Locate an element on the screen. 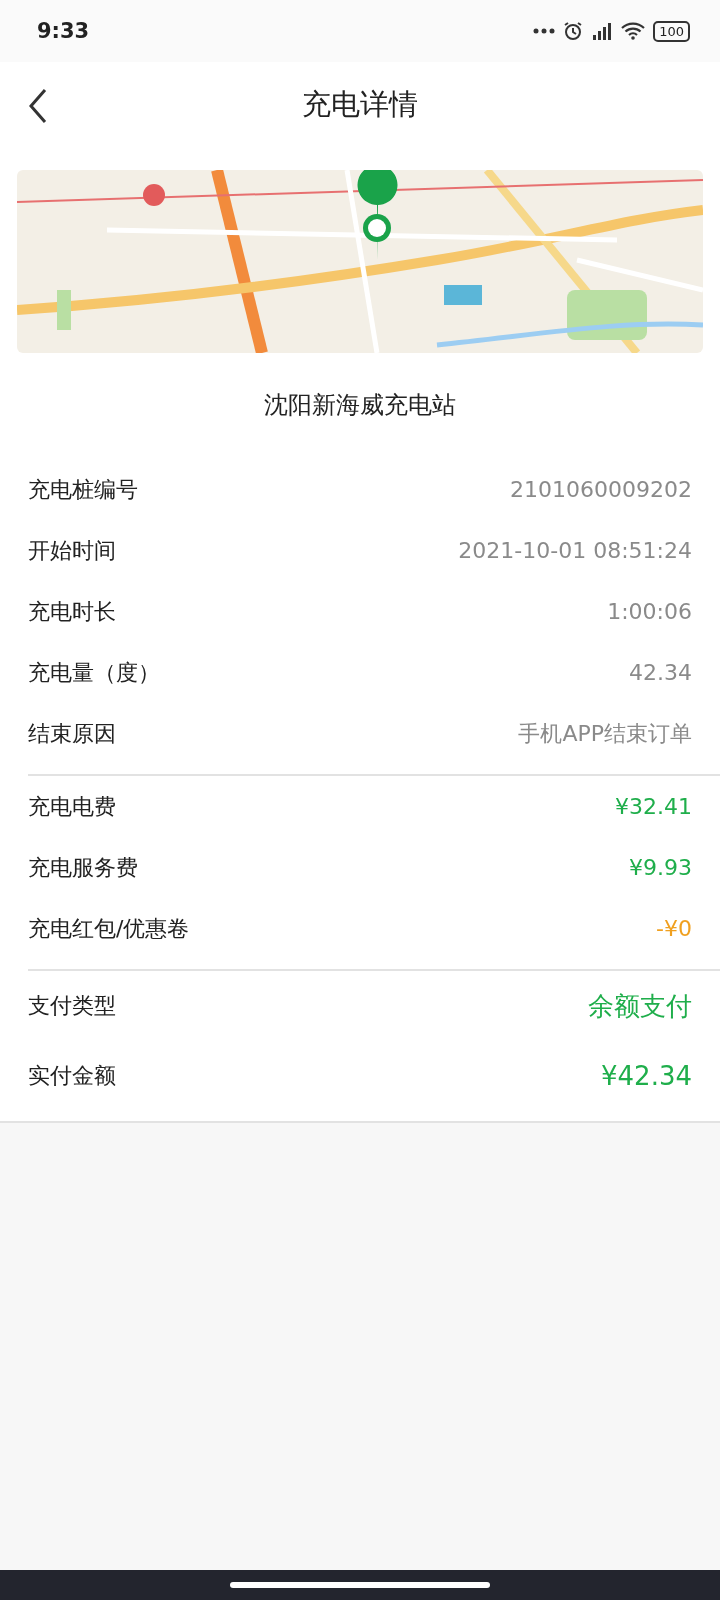 Image resolution: width=720 pixels, height=1600 pixels. clock-time: 9:33 is located at coordinates (63, 31).